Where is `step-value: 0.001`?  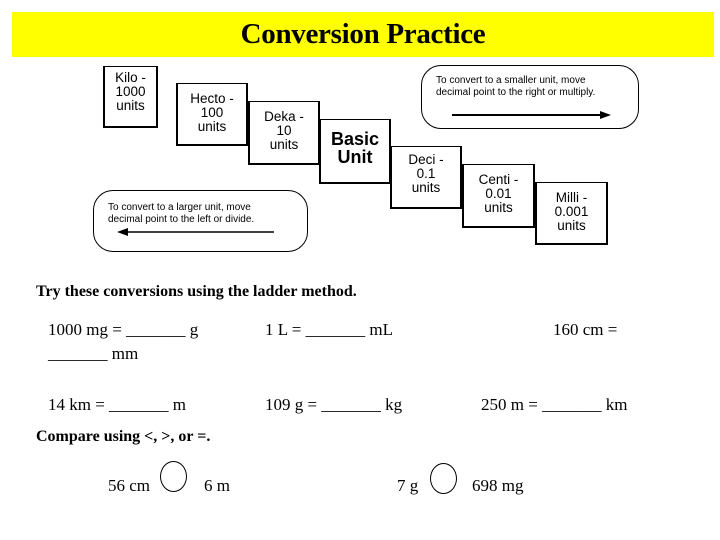
step-value: 0.001 is located at coordinates (571, 211).